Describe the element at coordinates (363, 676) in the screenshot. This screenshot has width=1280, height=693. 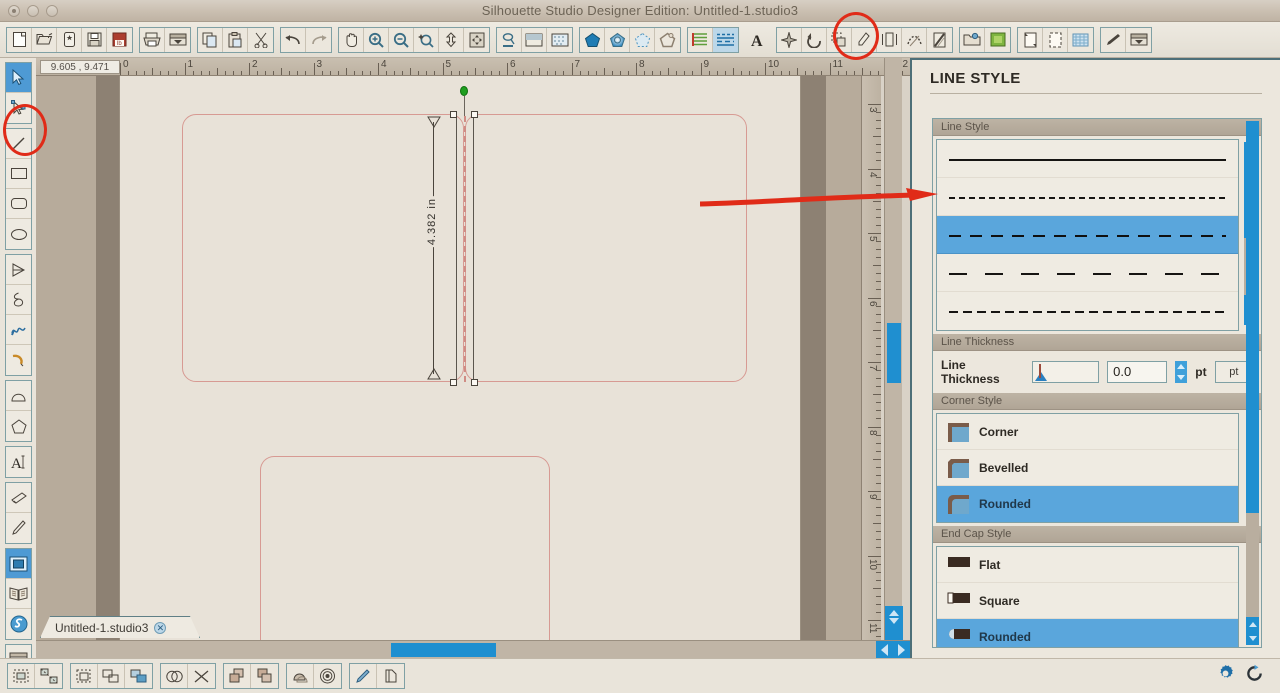
I see `eyedropper-icon` at that location.